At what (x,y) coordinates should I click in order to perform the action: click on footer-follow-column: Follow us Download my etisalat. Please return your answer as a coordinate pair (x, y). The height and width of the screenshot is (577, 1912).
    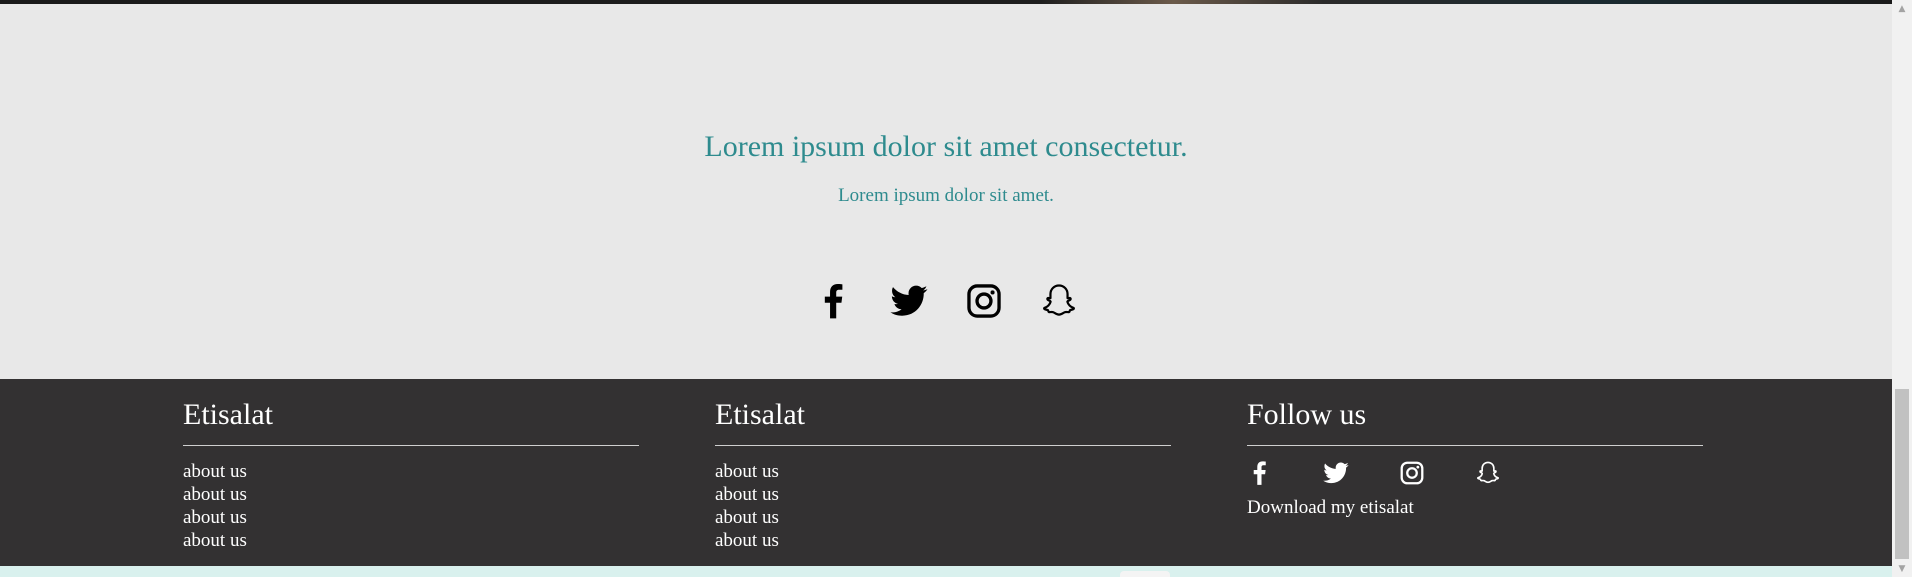
    Looking at the image, I should click on (1475, 458).